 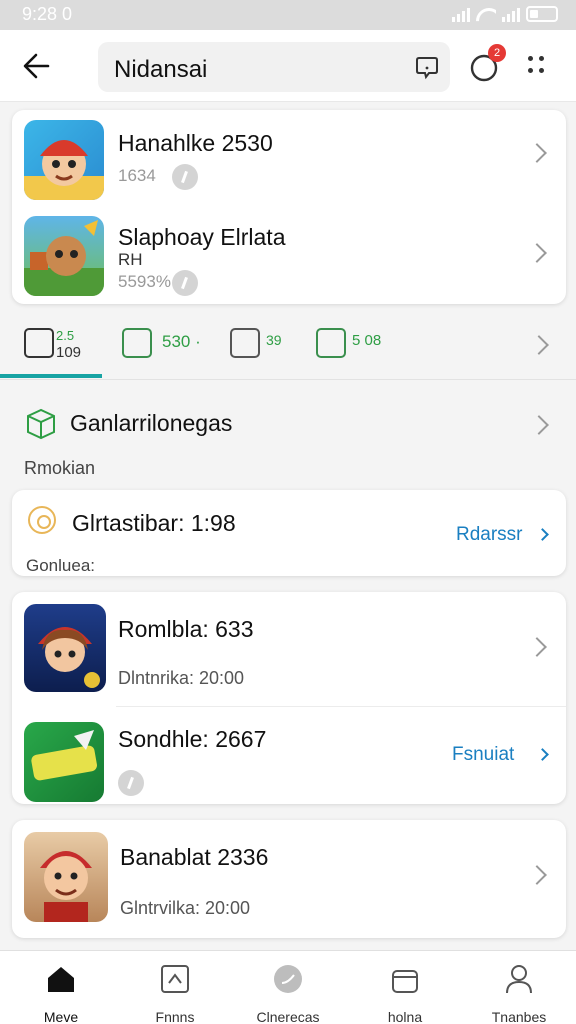 I want to click on game-name: Sondhle: 2667, so click(x=192, y=739).